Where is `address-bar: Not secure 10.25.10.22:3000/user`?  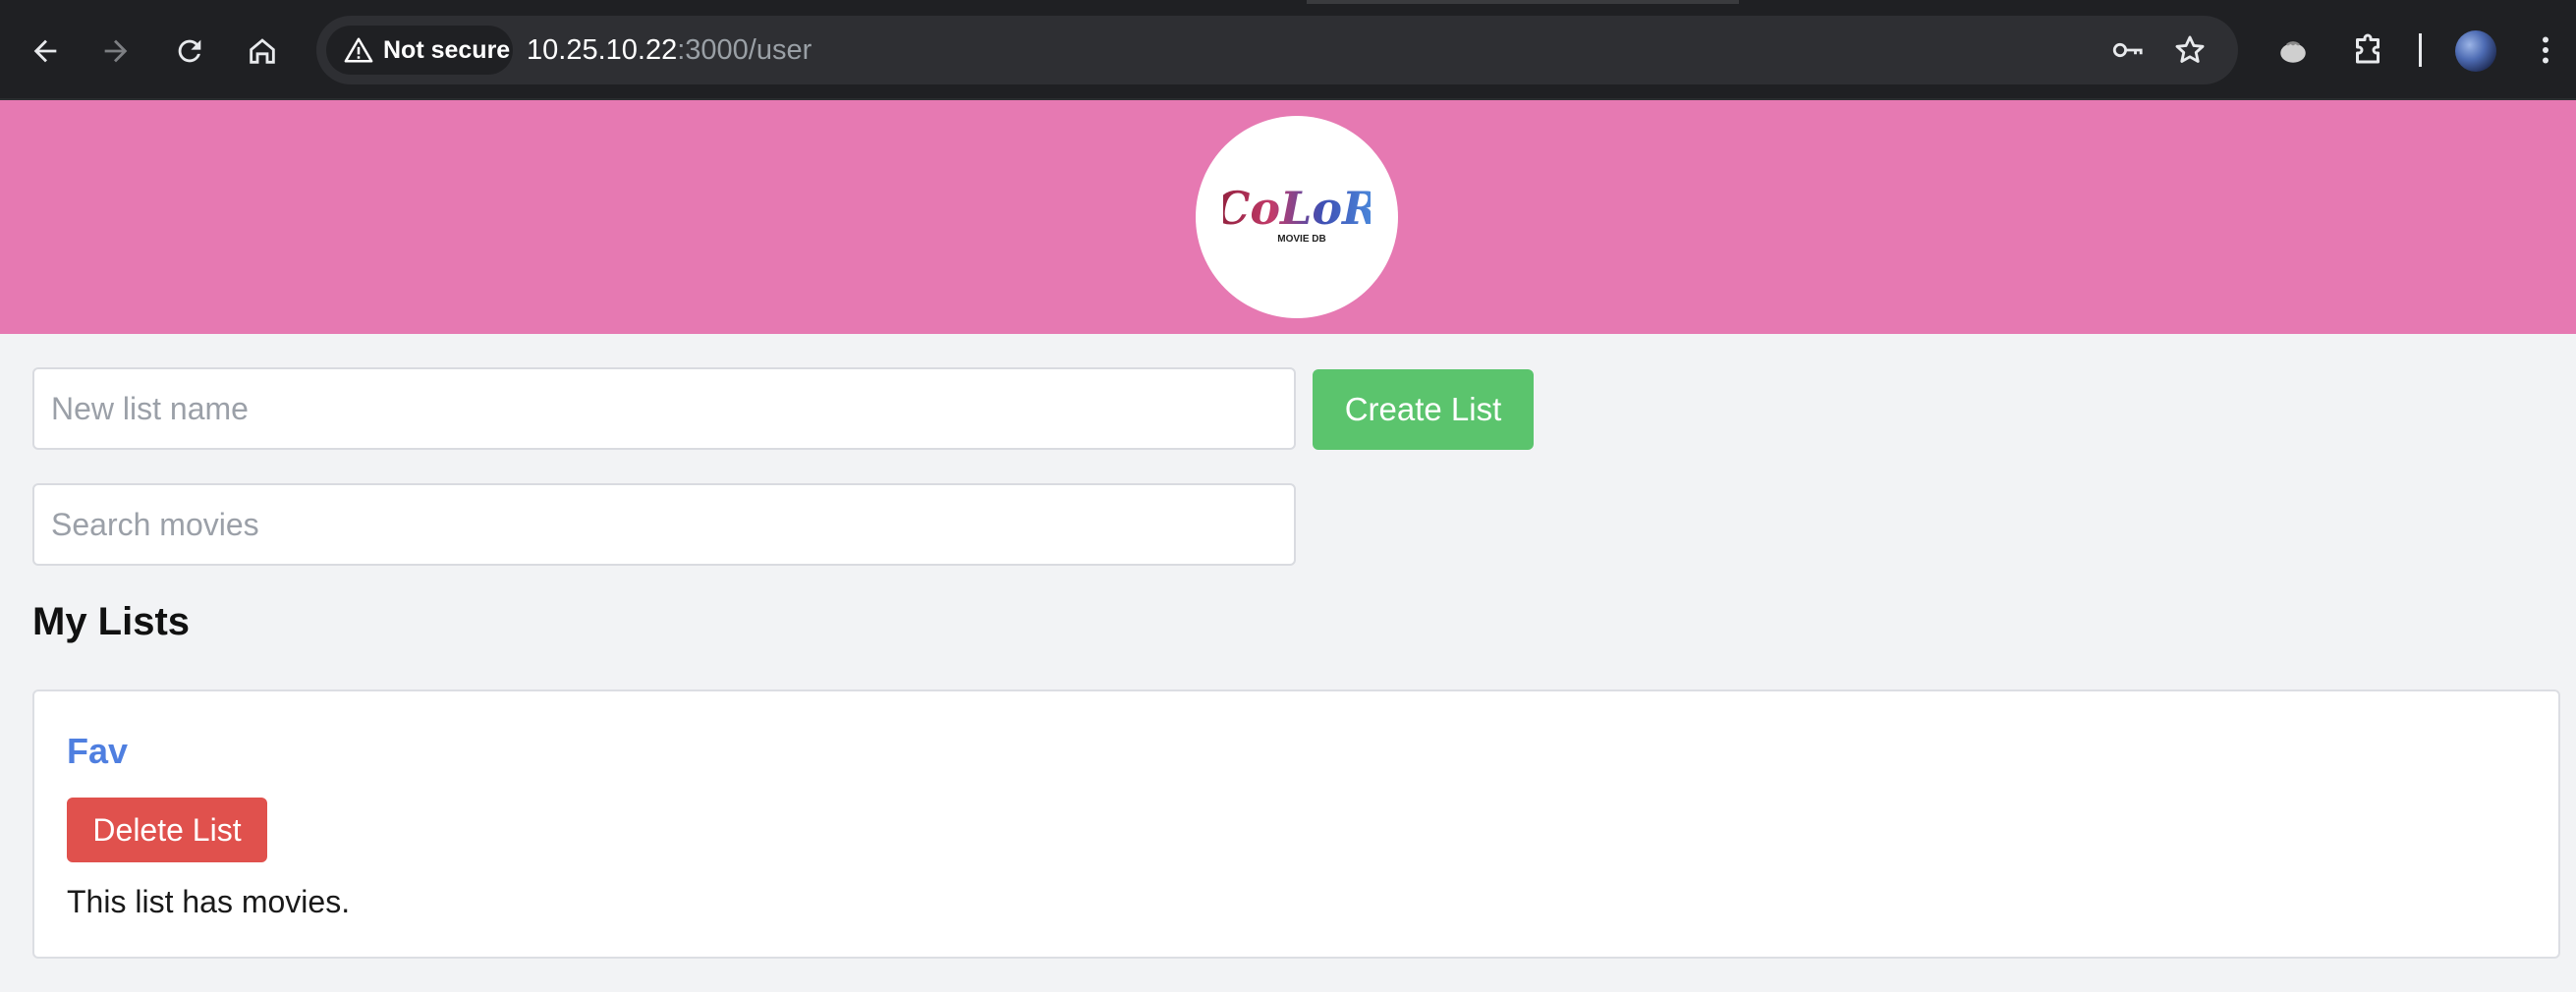 address-bar: Not secure 10.25.10.22:3000/user is located at coordinates (1277, 50).